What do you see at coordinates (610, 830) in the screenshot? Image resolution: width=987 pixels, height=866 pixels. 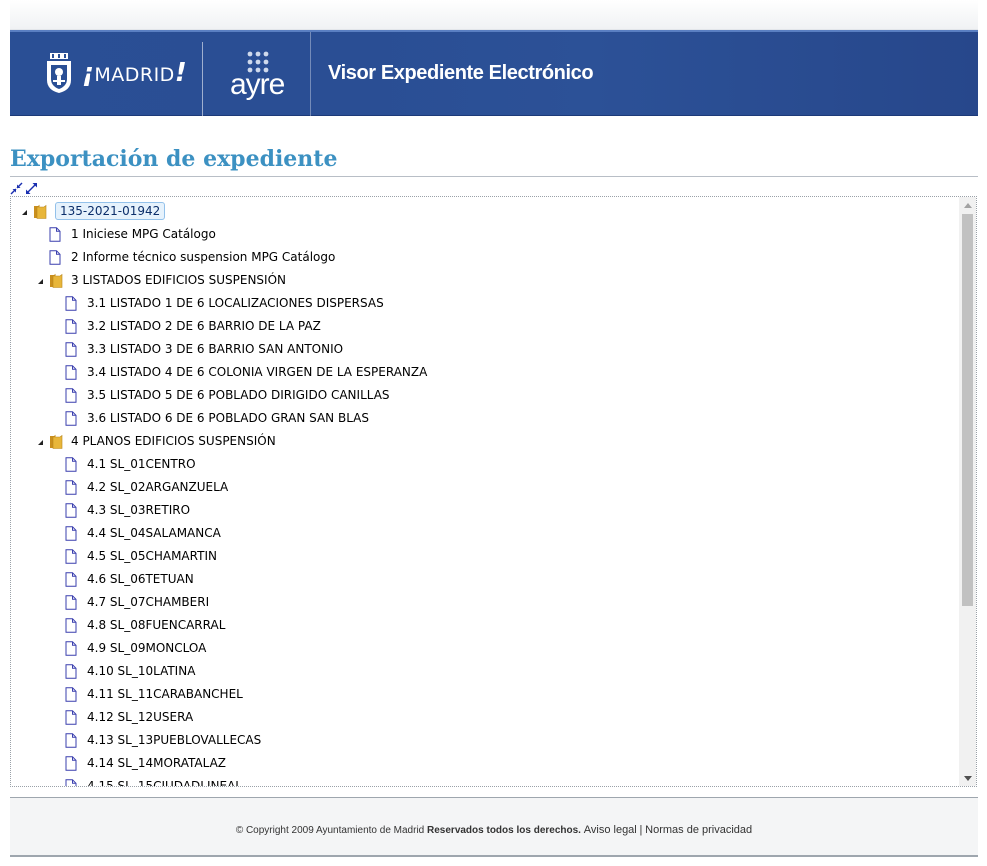 I see `aviso-legal-link: Aviso legal` at bounding box center [610, 830].